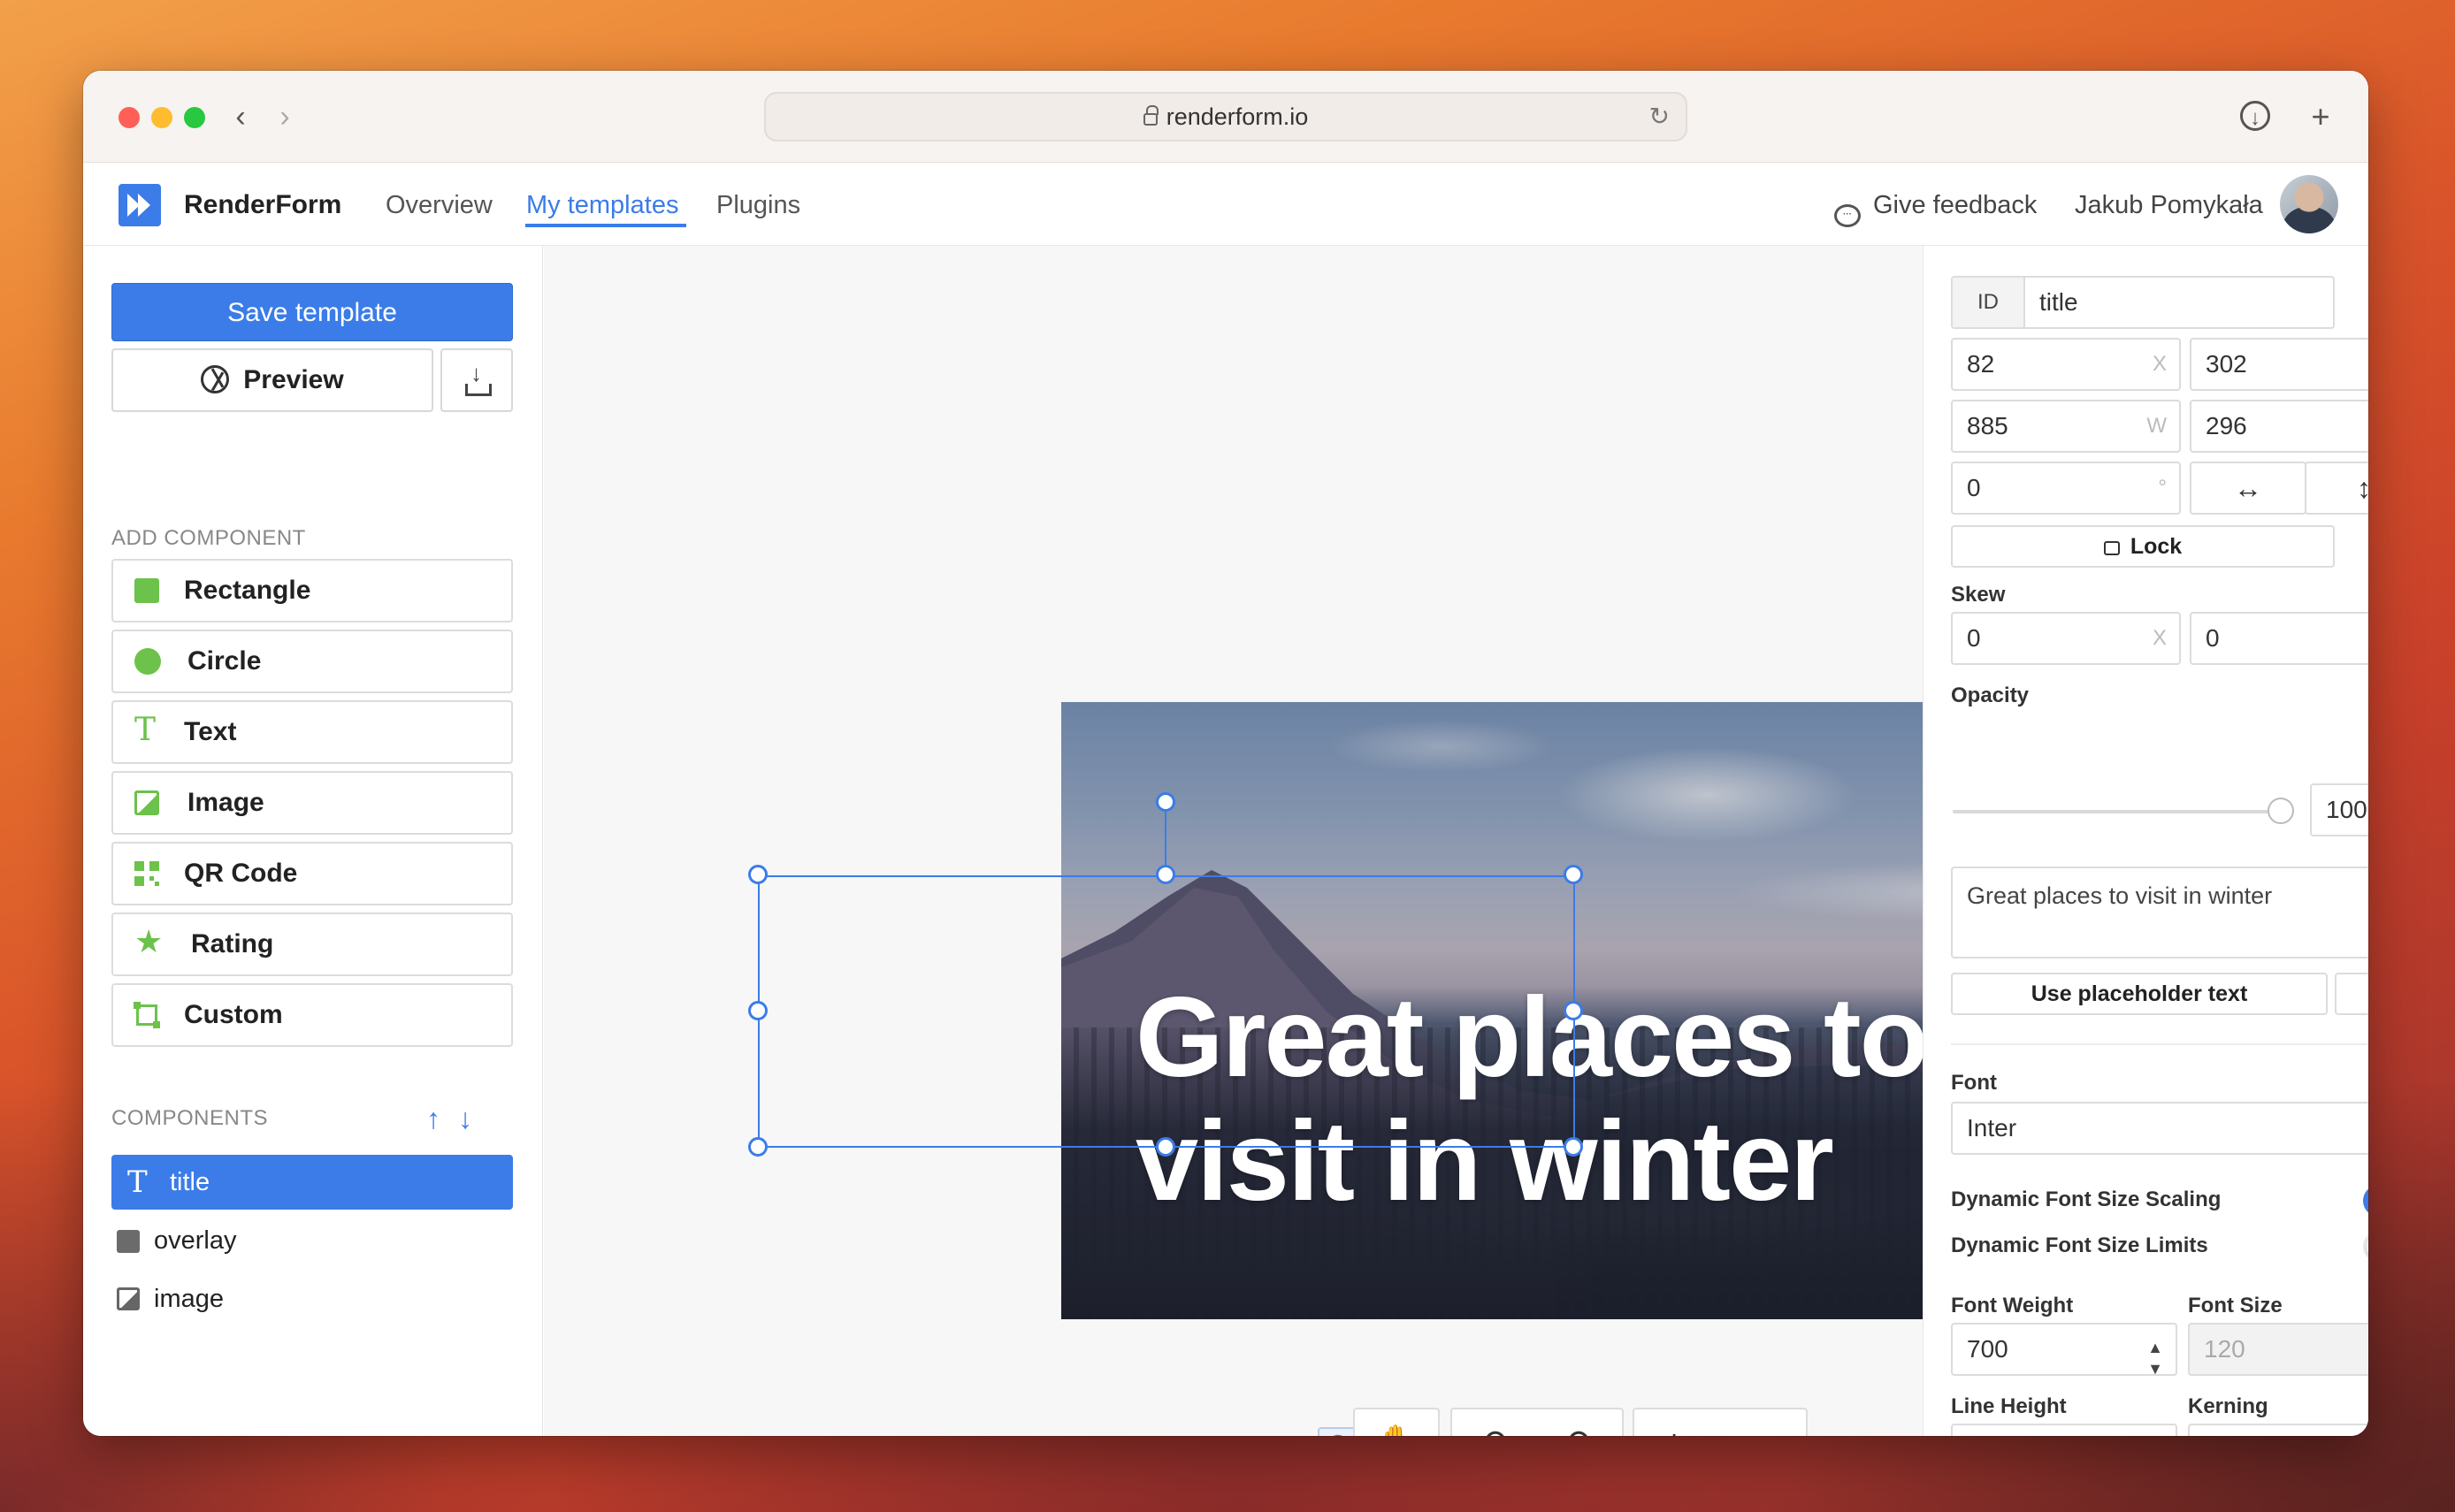 The width and height of the screenshot is (2455, 1512). What do you see at coordinates (2066, 426) in the screenshot?
I see `width-field: 885 W` at bounding box center [2066, 426].